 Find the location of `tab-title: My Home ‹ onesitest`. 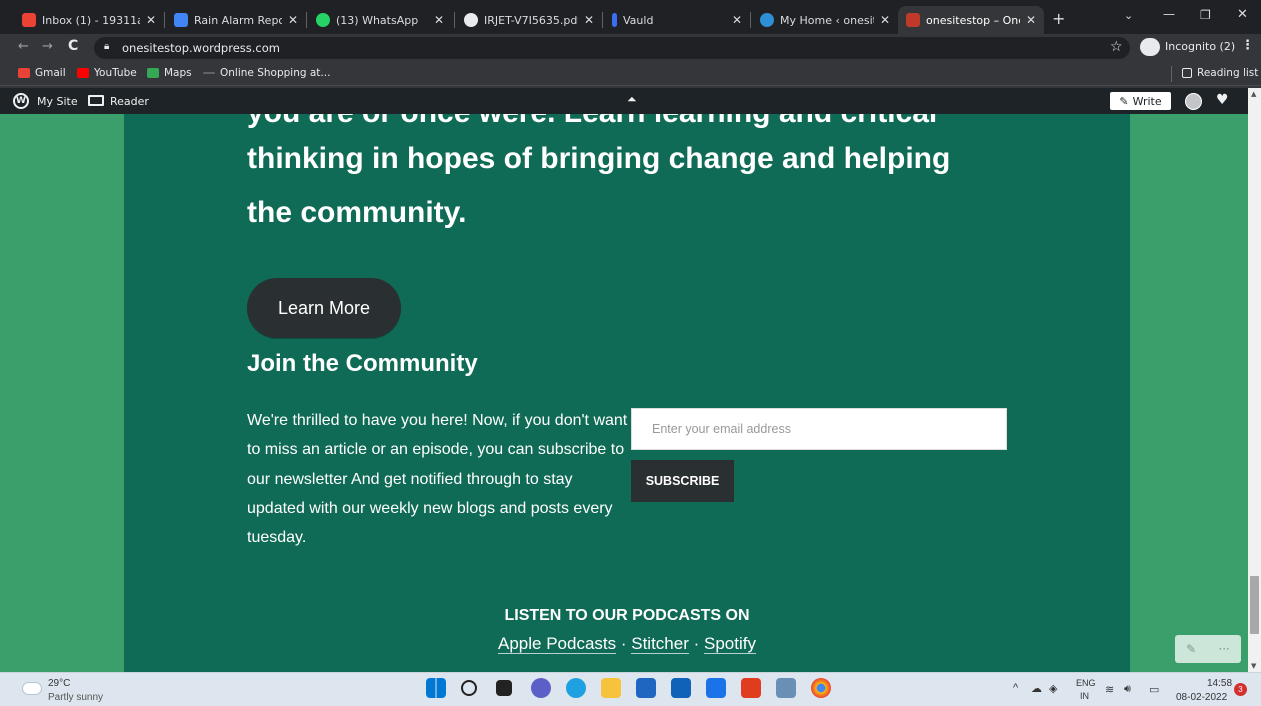

tab-title: My Home ‹ onesitest is located at coordinates (827, 20).